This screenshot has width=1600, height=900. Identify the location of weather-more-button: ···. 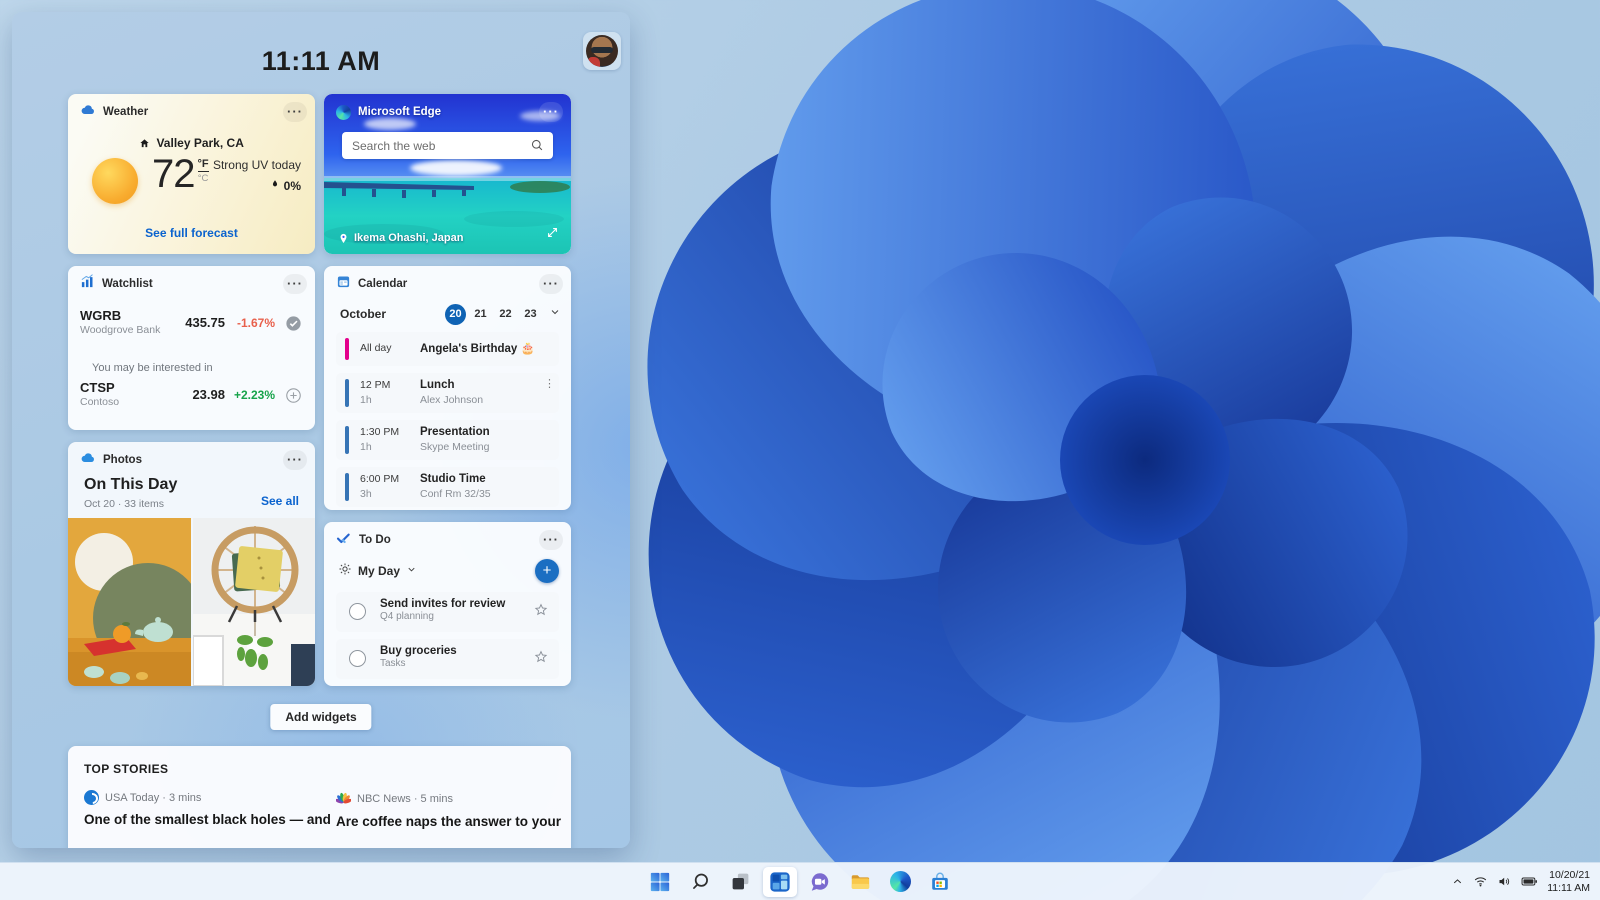
(295, 112).